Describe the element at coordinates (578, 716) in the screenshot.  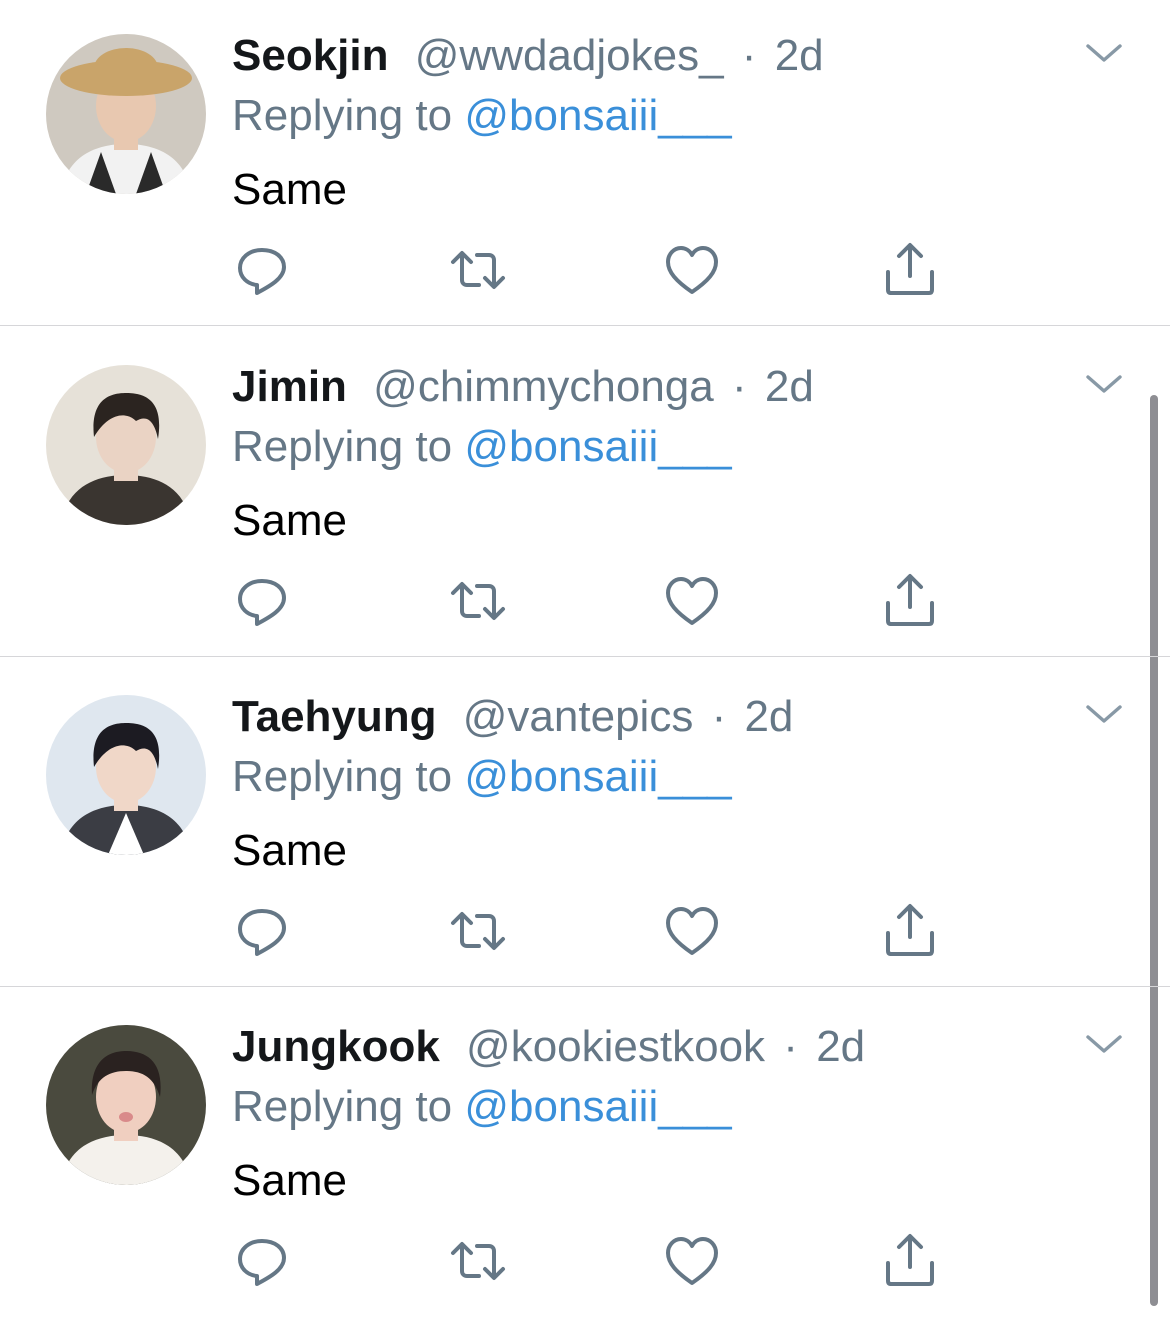
I see `user-handle: @vantepics` at that location.